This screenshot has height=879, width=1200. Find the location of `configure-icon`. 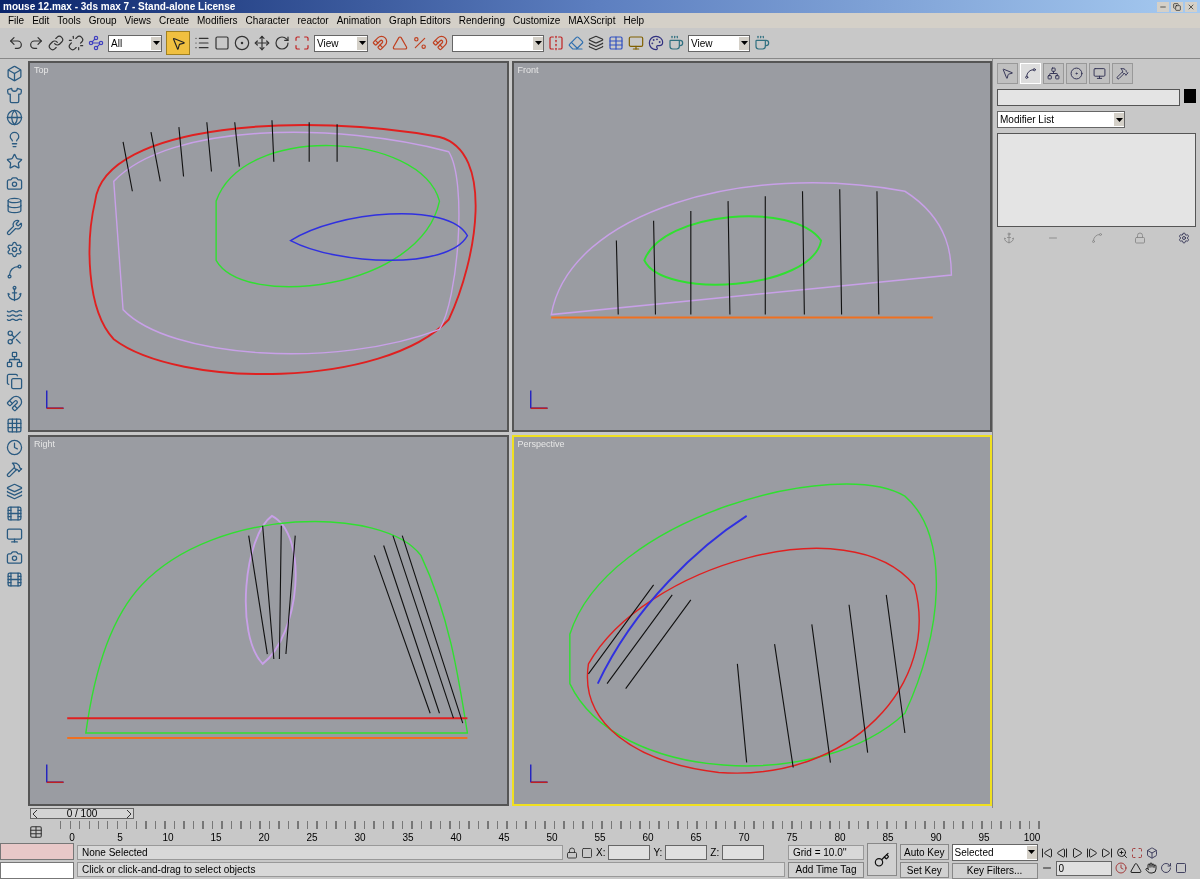

configure-icon is located at coordinates (1184, 238).